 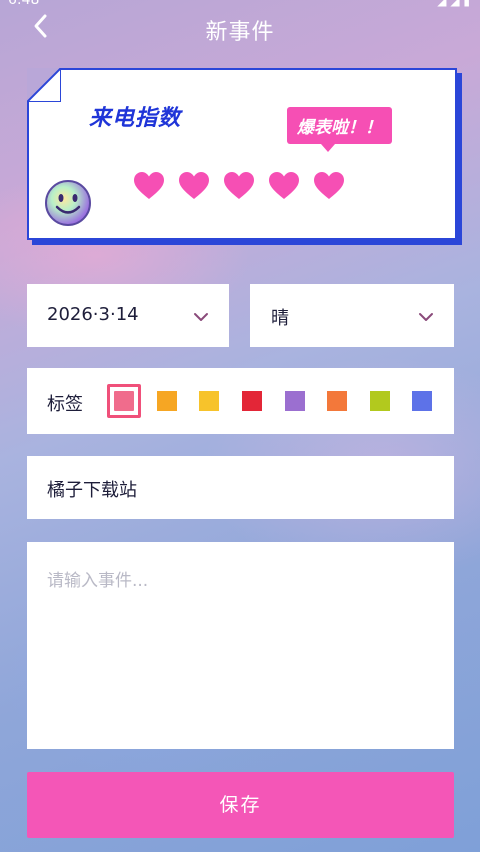 I want to click on status-bar: 6:48 ◢ ◢ ▮, so click(x=240, y=5).